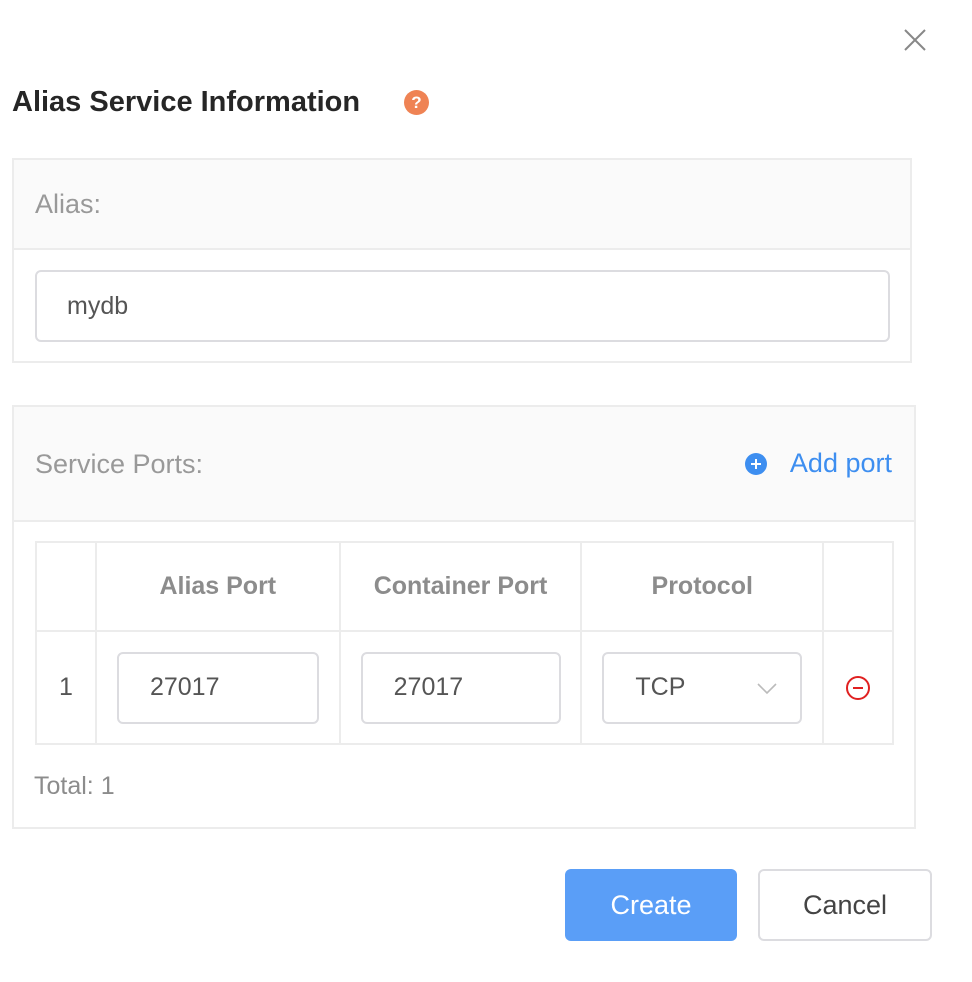  I want to click on total-count: Total: 1, so click(74, 786).